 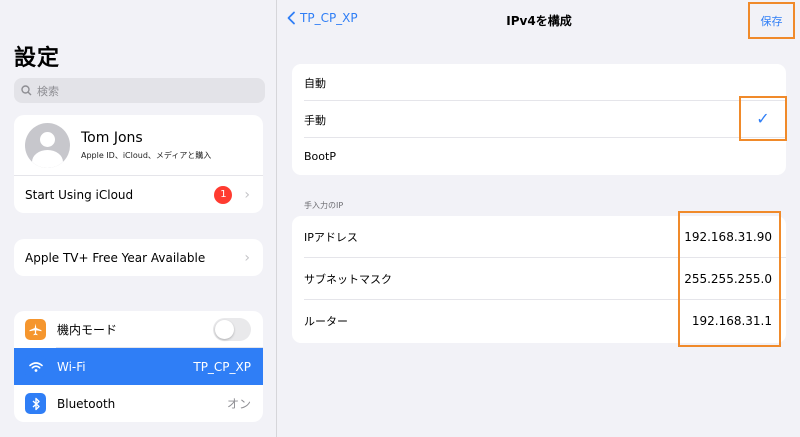 What do you see at coordinates (771, 20) in the screenshot?
I see `save-button: 保存` at bounding box center [771, 20].